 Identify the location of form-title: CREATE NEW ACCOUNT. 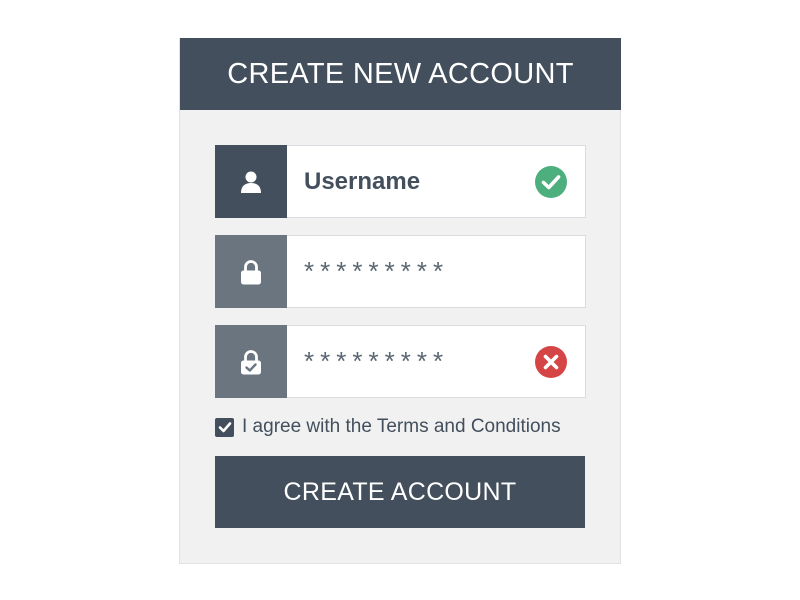
(400, 74).